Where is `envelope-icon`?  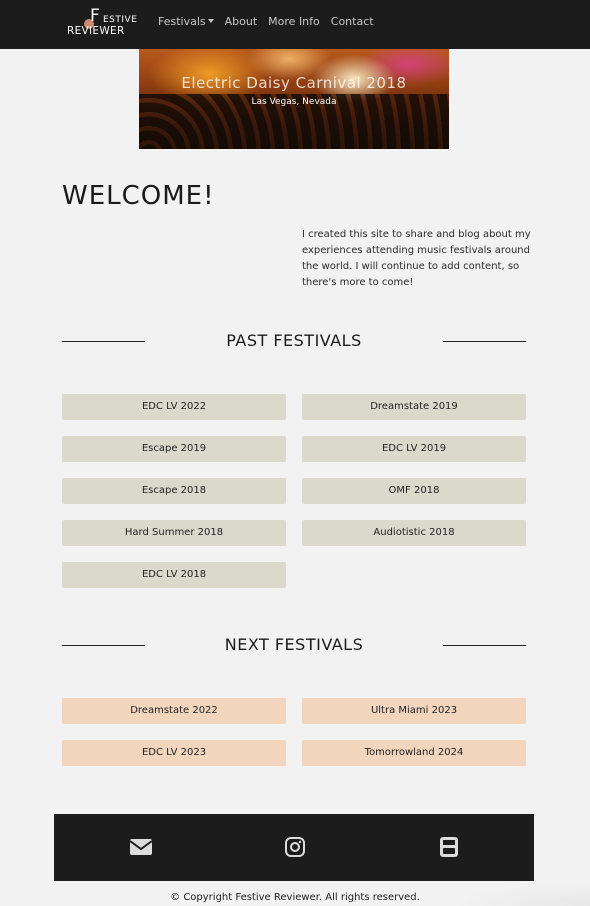
envelope-icon is located at coordinates (141, 847).